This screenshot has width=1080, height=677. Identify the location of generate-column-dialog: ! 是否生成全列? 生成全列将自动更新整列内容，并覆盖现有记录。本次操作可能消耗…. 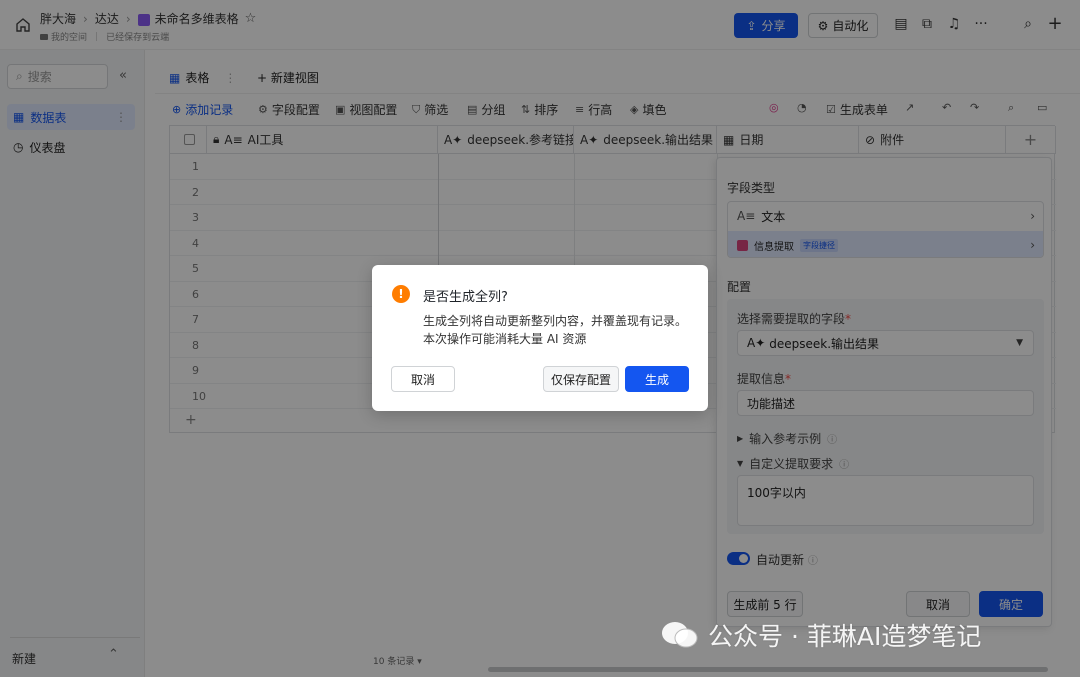
(540, 338).